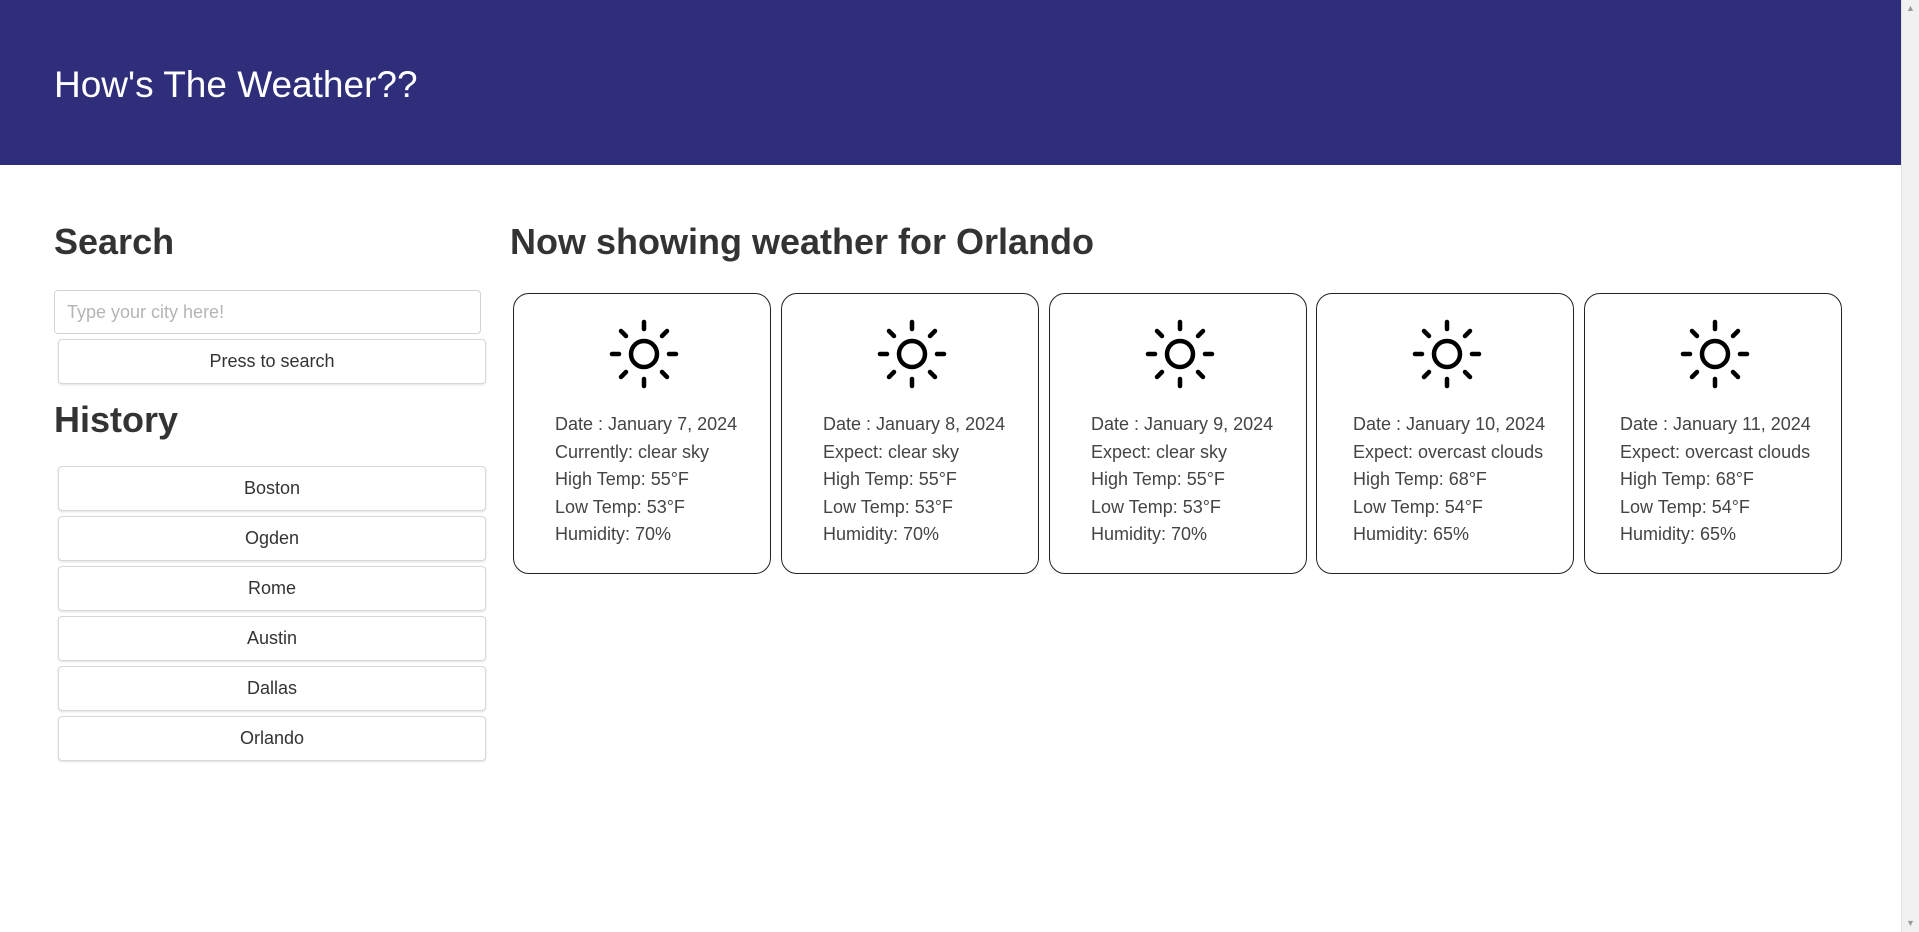 The width and height of the screenshot is (1919, 932). What do you see at coordinates (802, 241) in the screenshot?
I see `results-heading: Now showing weather for Orlando` at bounding box center [802, 241].